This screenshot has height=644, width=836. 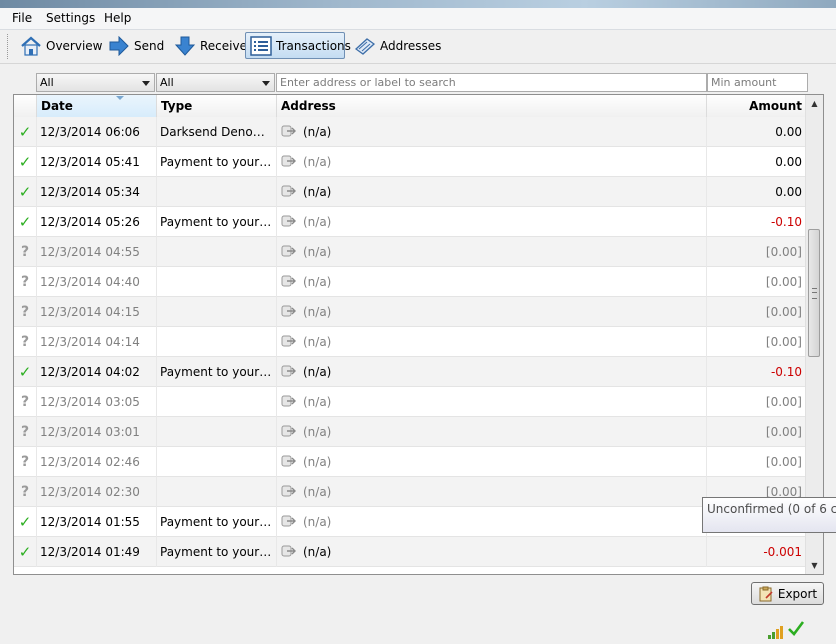 I want to click on date-column-header: Date, so click(x=97, y=106).